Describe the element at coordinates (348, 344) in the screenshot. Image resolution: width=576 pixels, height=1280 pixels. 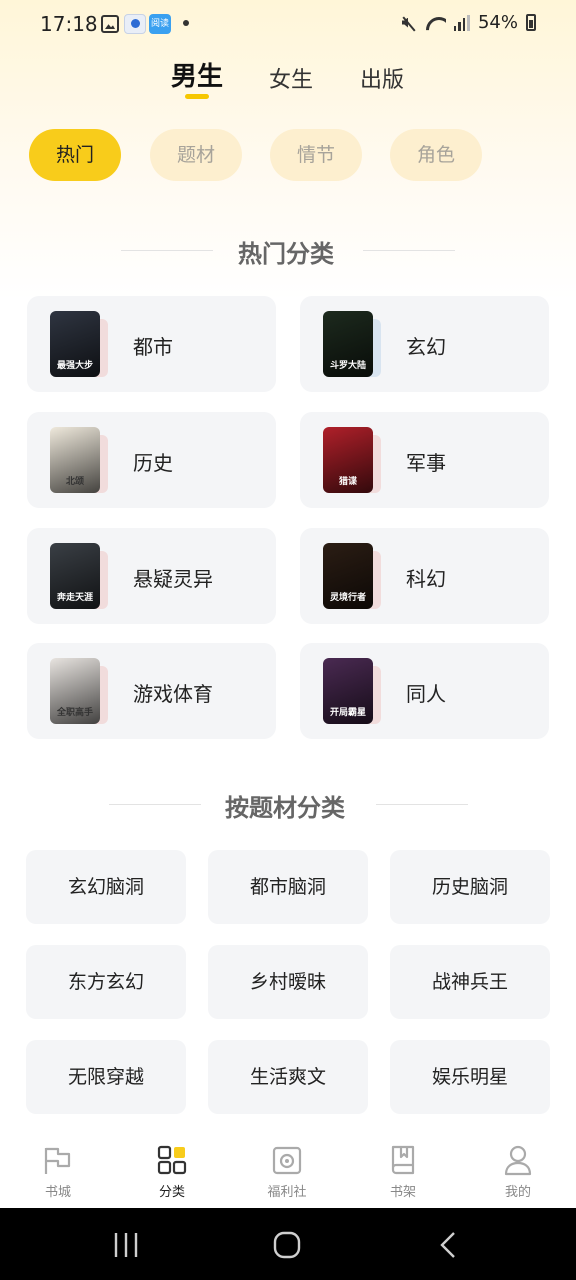
I see `book-cover-image: 斗罗大陆` at that location.